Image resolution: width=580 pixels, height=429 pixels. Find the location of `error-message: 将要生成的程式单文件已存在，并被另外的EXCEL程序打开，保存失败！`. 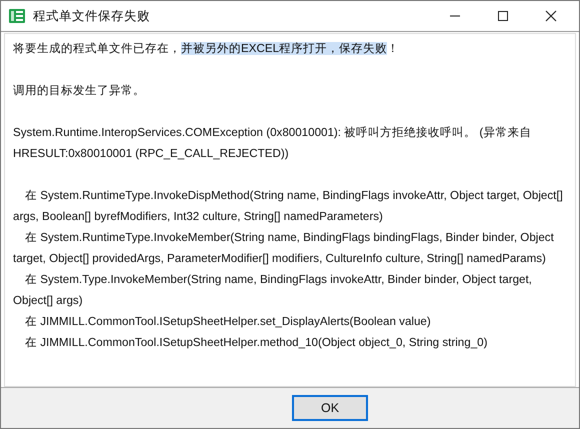

error-message: 将要生成的程式单文件已存在，并被另外的EXCEL程序打开，保存失败！ is located at coordinates (206, 49).